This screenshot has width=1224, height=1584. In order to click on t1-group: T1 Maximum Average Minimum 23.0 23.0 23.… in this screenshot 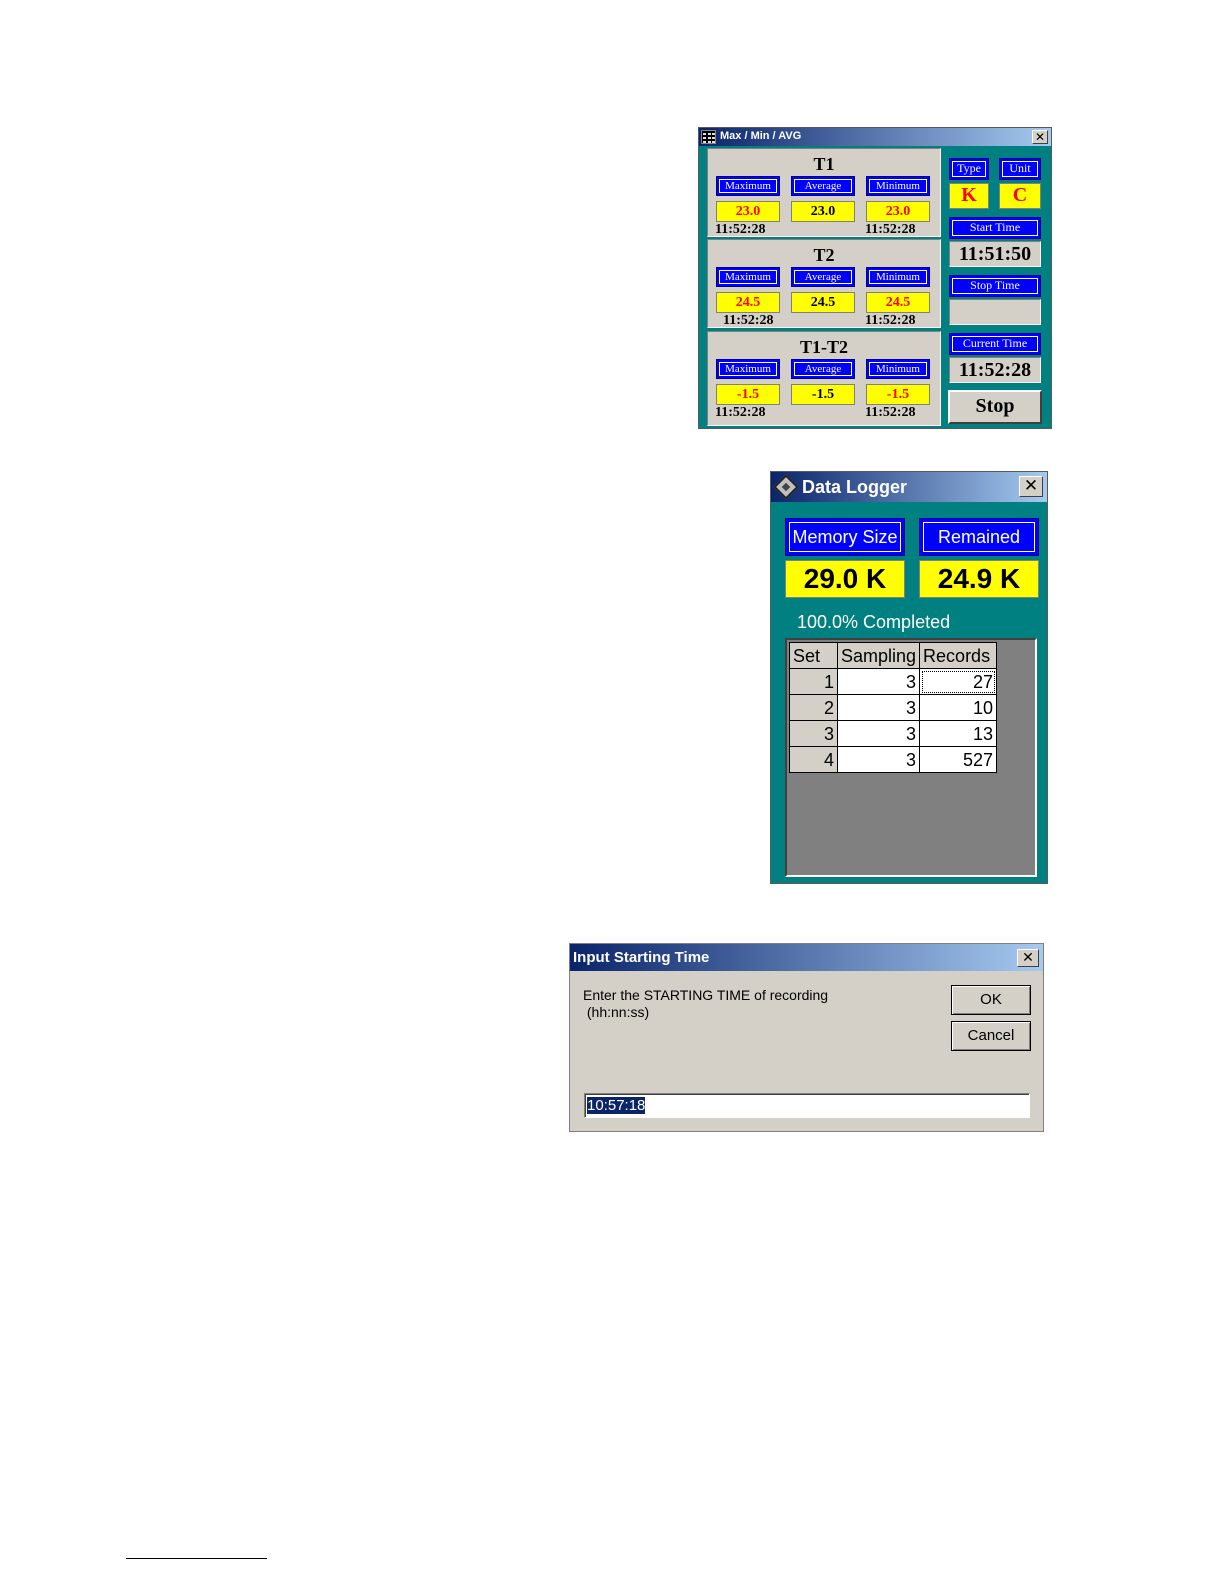, I will do `click(824, 192)`.